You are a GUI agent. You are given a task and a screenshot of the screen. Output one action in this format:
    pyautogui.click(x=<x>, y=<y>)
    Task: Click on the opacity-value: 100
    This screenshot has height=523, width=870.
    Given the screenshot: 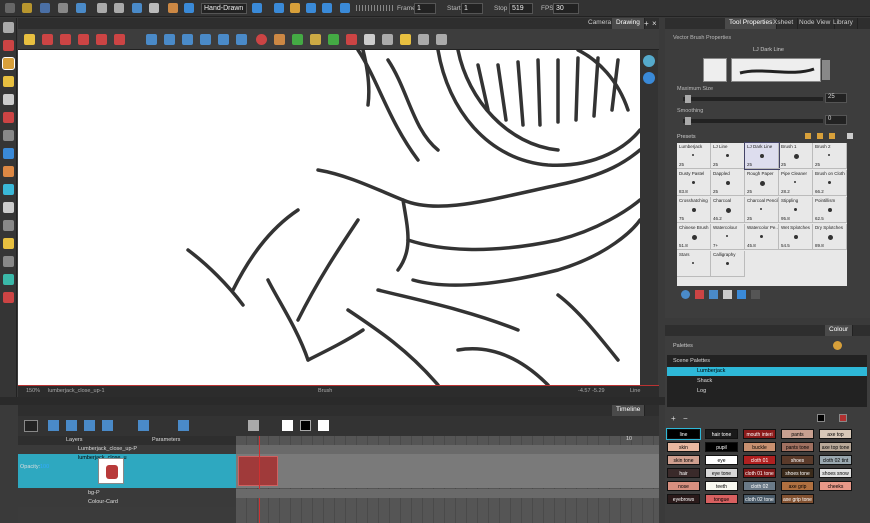 What is the action you would take?
    pyautogui.click(x=44, y=467)
    